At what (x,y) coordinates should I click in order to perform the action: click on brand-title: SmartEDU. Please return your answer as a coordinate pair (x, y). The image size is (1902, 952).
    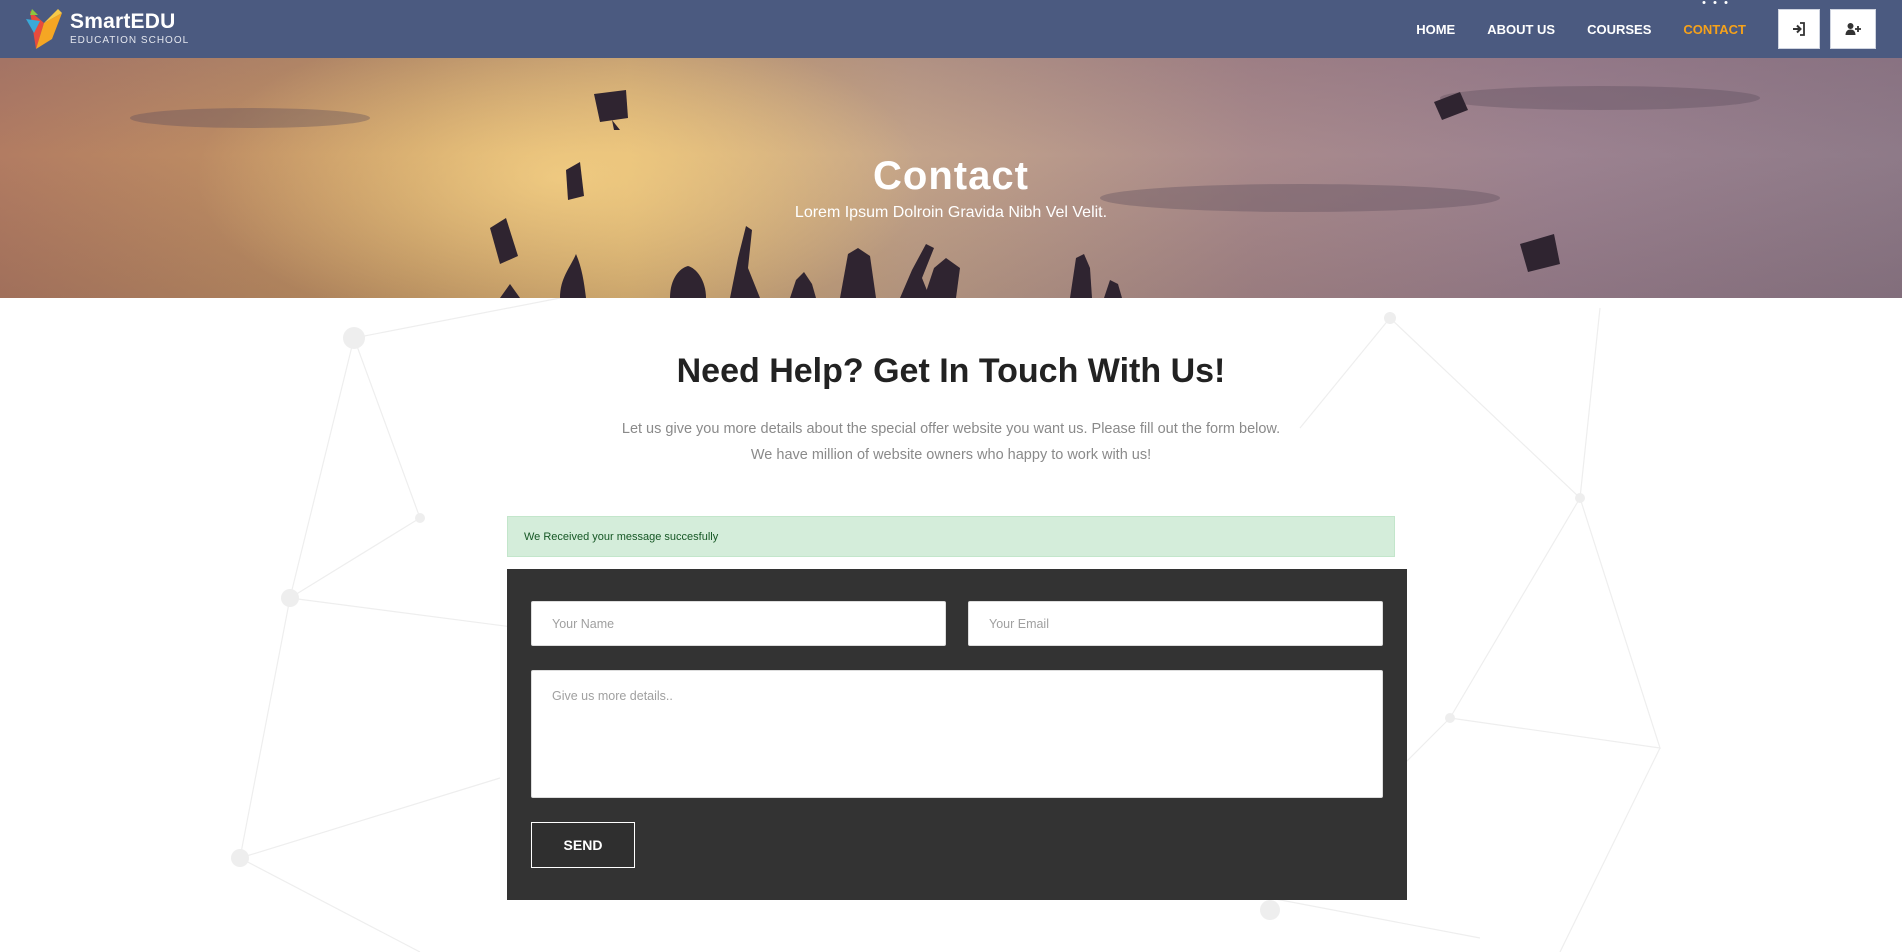
    Looking at the image, I should click on (123, 21).